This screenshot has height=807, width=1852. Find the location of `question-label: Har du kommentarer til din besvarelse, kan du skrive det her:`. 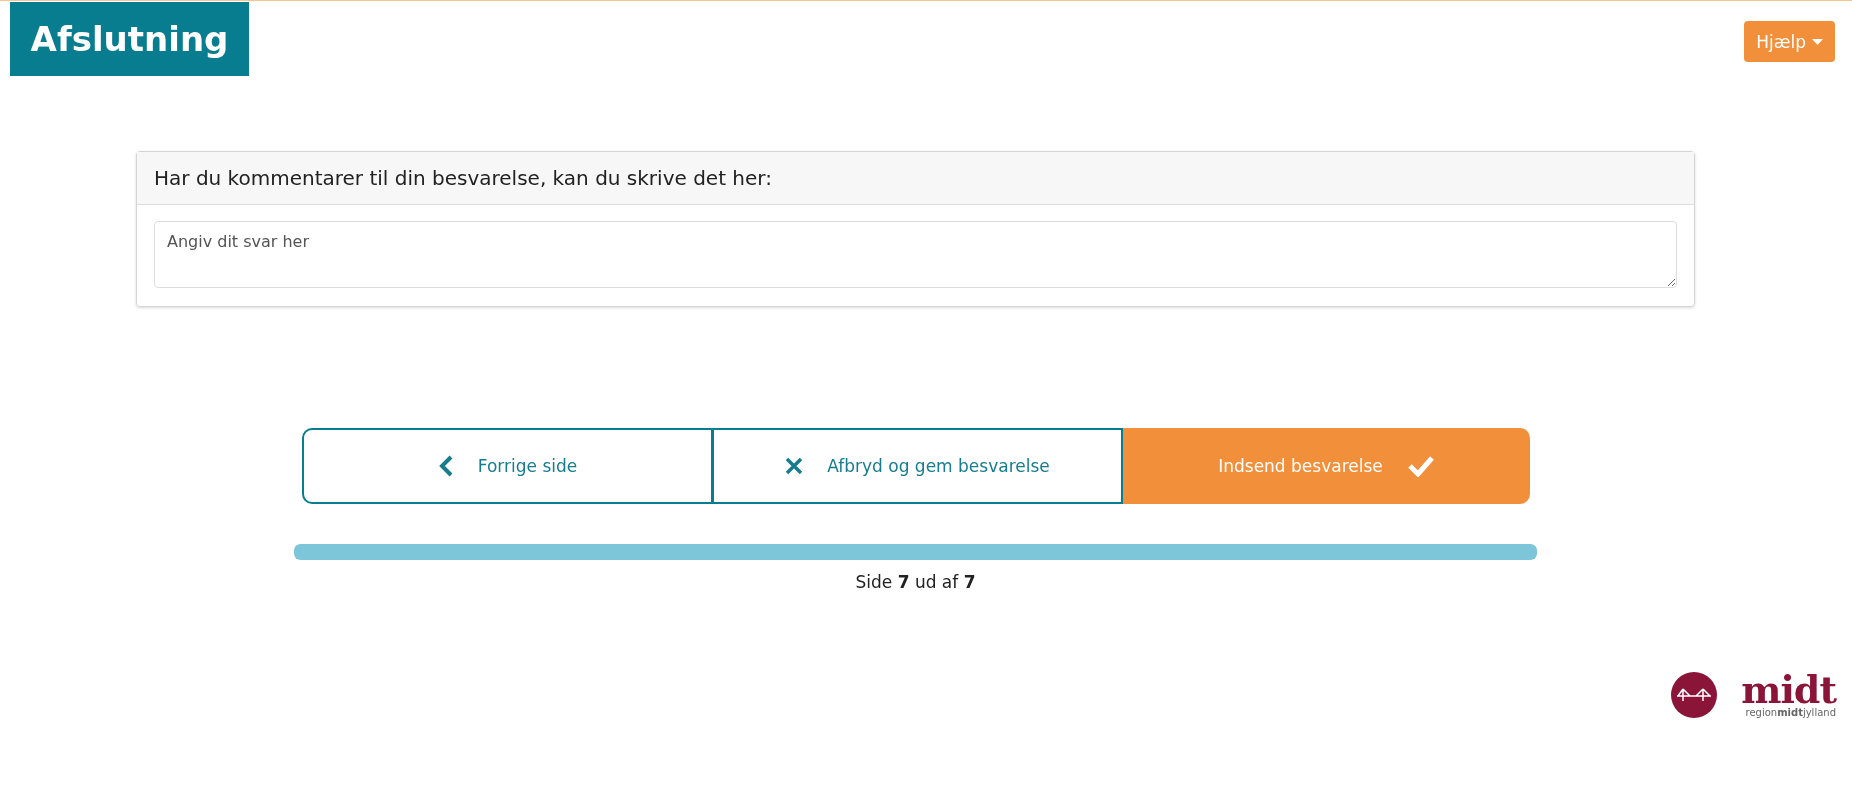

question-label: Har du kommentarer til din besvarelse, kan du skrive det her: is located at coordinates (915, 178).